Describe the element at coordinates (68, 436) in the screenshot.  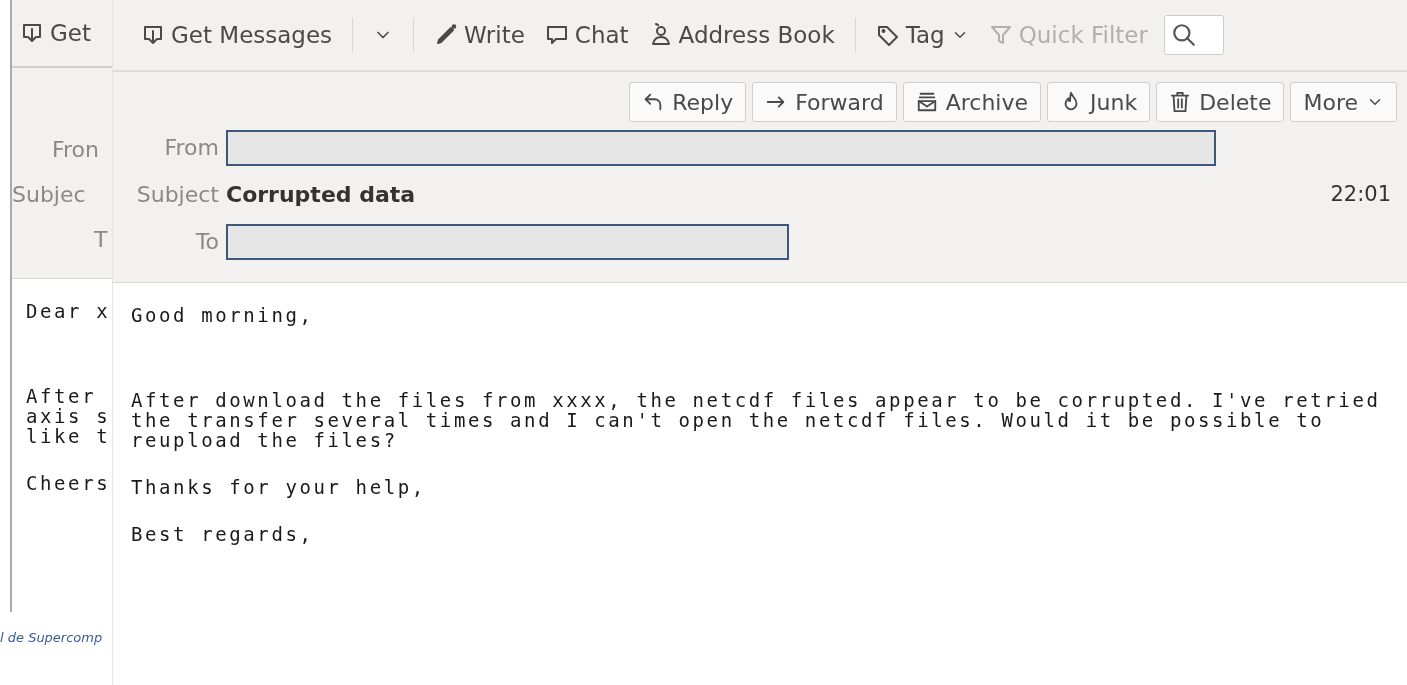
I see `body-text-line: like t` at that location.